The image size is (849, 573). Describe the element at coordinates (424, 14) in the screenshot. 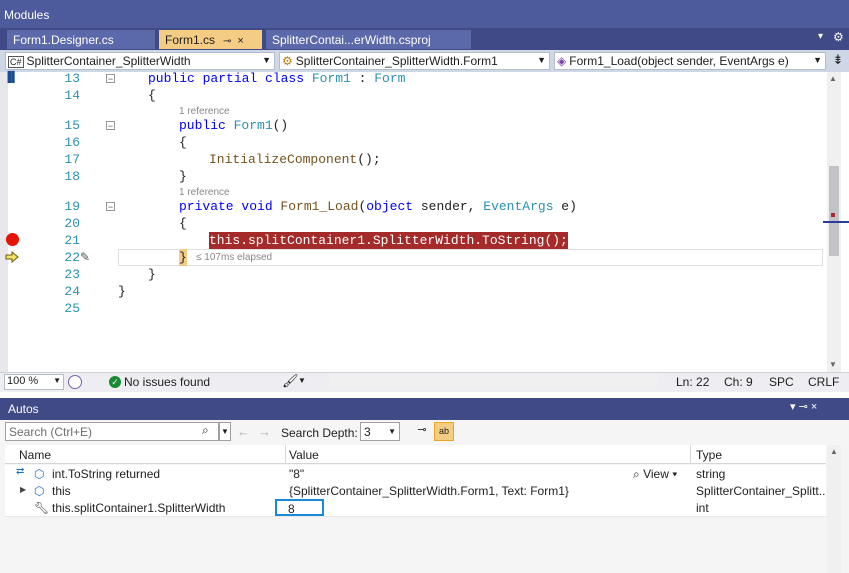

I see `modules-title: Modules` at that location.